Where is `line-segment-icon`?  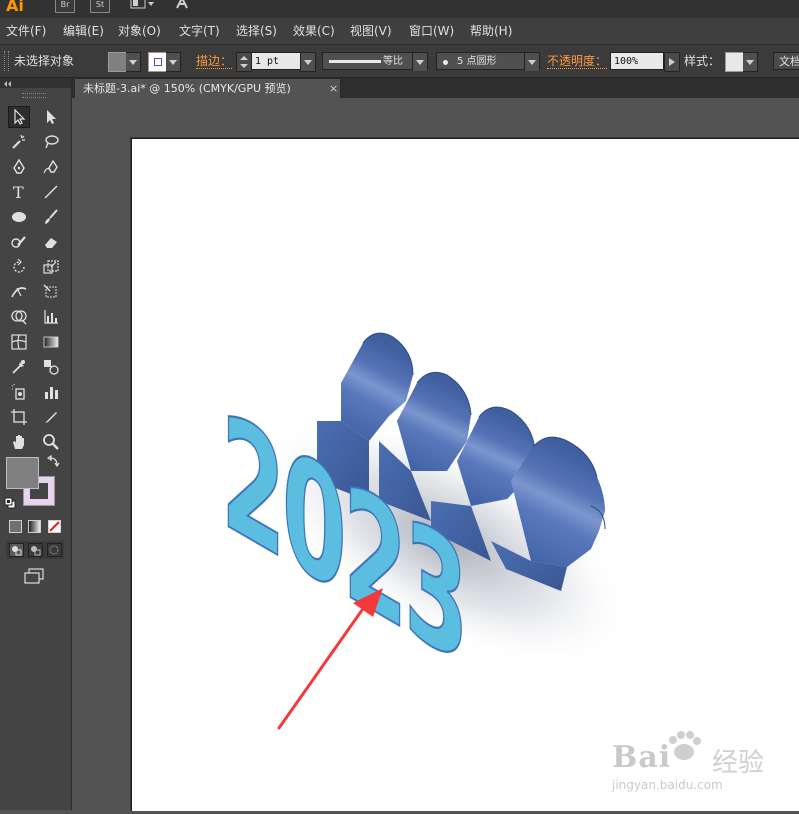 line-segment-icon is located at coordinates (51, 192).